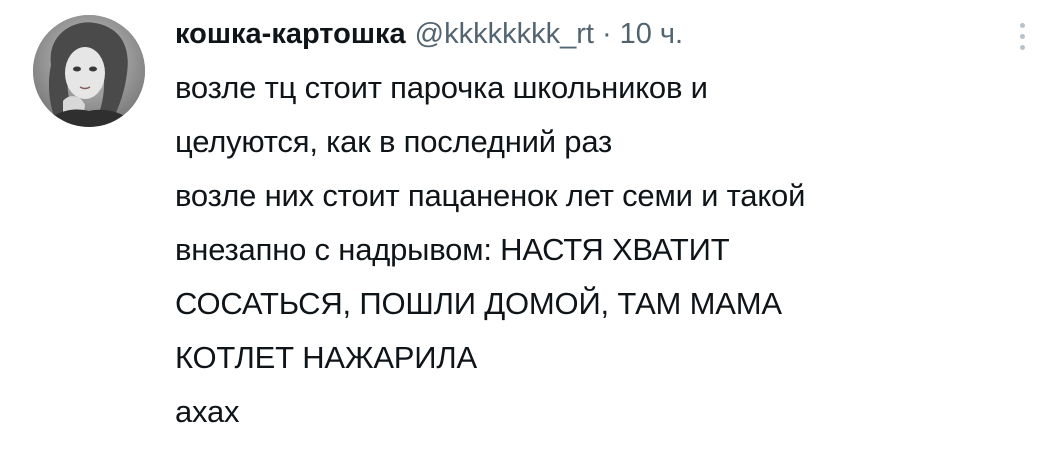 This screenshot has height=473, width=1041. I want to click on tweet-header: кошка-картошка @kkkkkkkk_rt · 10 ч., so click(605, 34).